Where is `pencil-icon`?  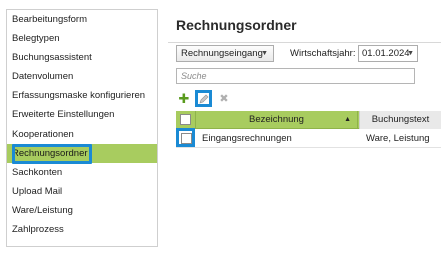 pencil-icon is located at coordinates (204, 99).